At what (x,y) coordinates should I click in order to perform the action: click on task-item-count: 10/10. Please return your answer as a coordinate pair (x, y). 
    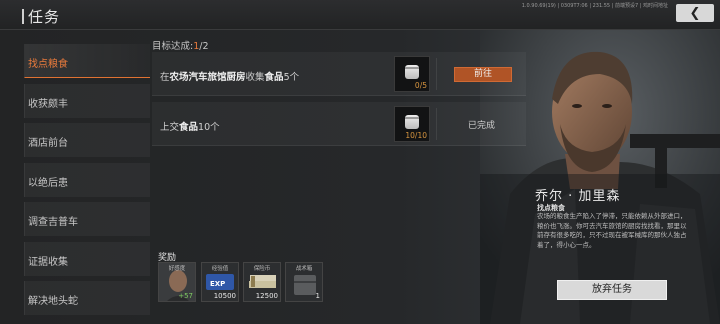
    Looking at the image, I should click on (416, 135).